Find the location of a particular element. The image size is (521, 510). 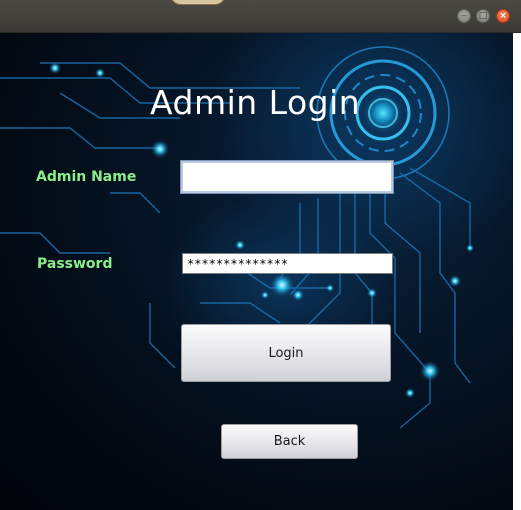

password-field: ************** is located at coordinates (287, 263).